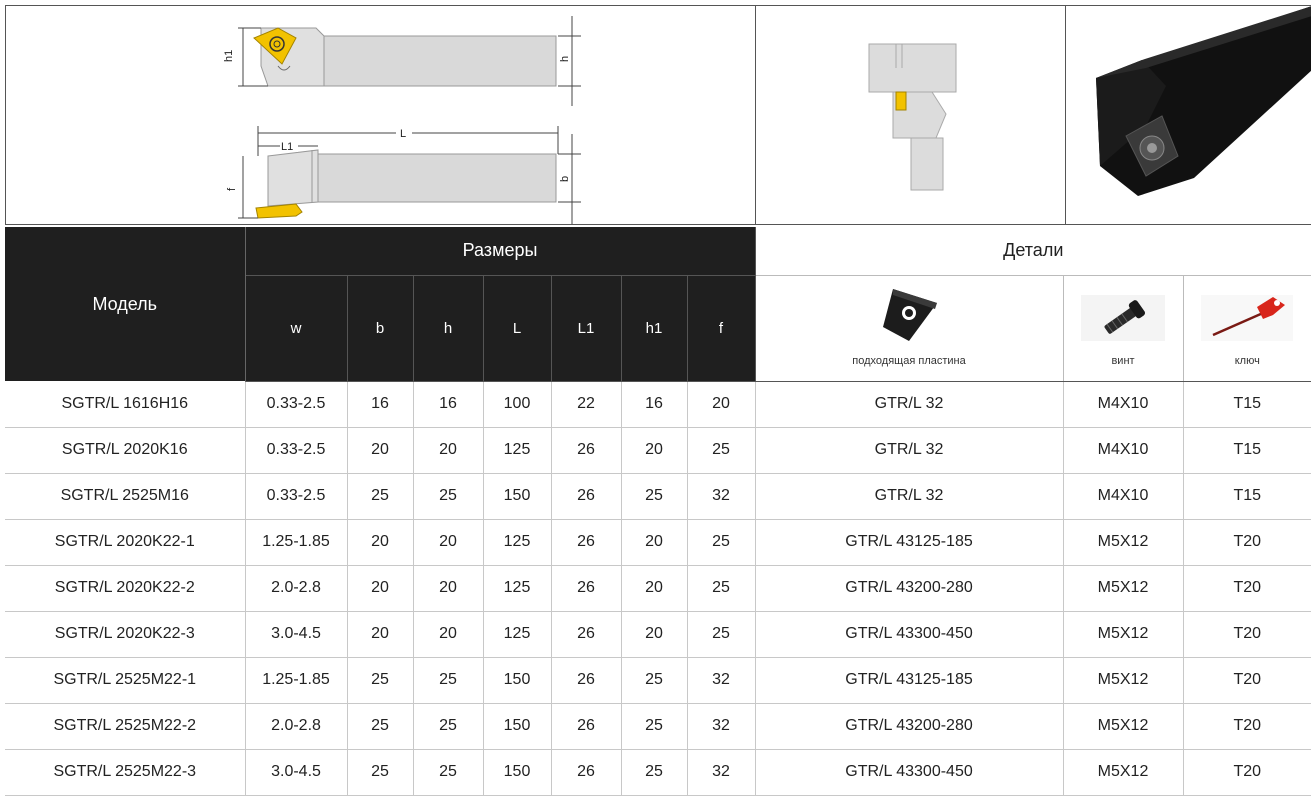 The height and width of the screenshot is (809, 1311). I want to click on screw-label: винт, so click(1123, 360).